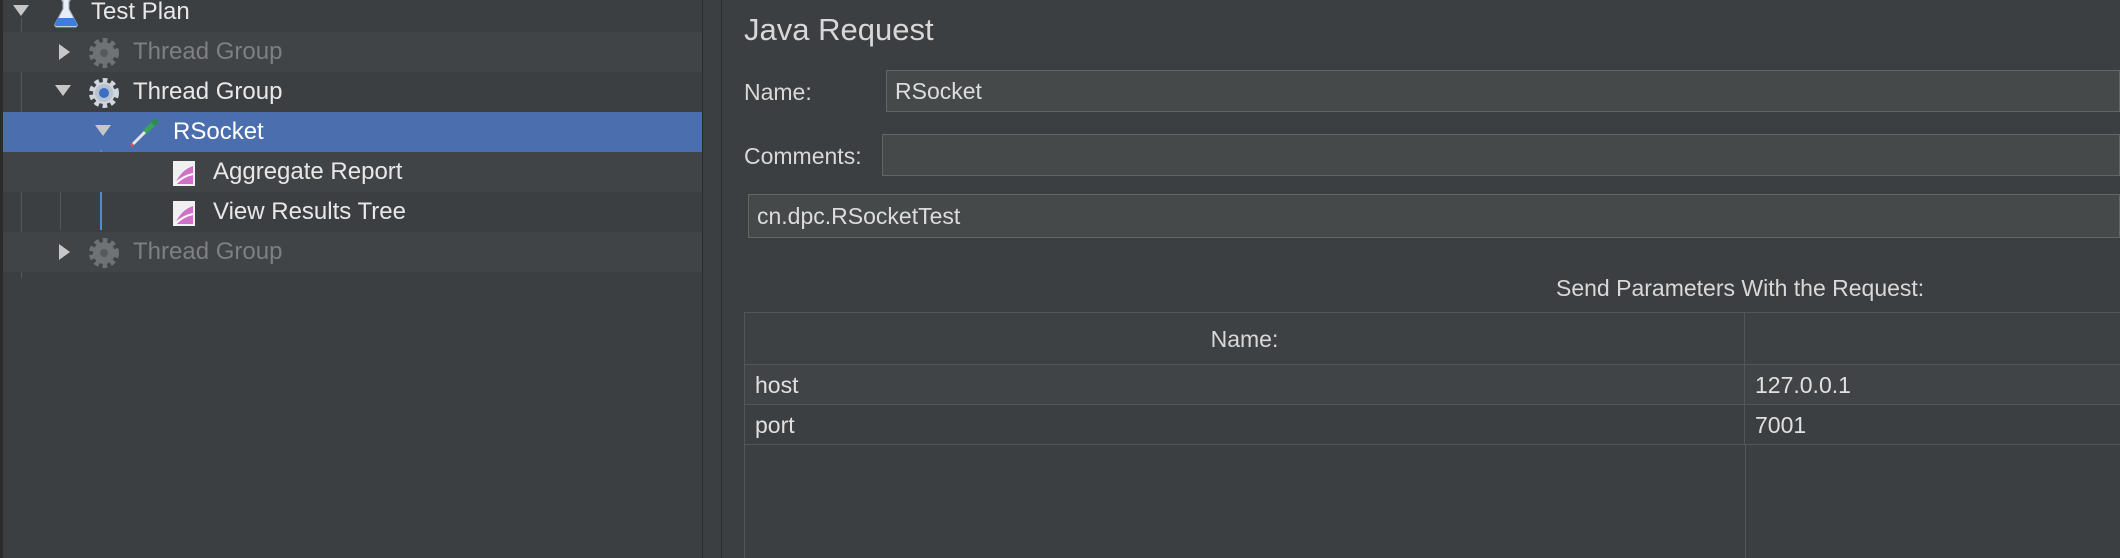 The width and height of the screenshot is (2120, 558). What do you see at coordinates (140, 12) in the screenshot?
I see `tree-item-label: Test Plan` at bounding box center [140, 12].